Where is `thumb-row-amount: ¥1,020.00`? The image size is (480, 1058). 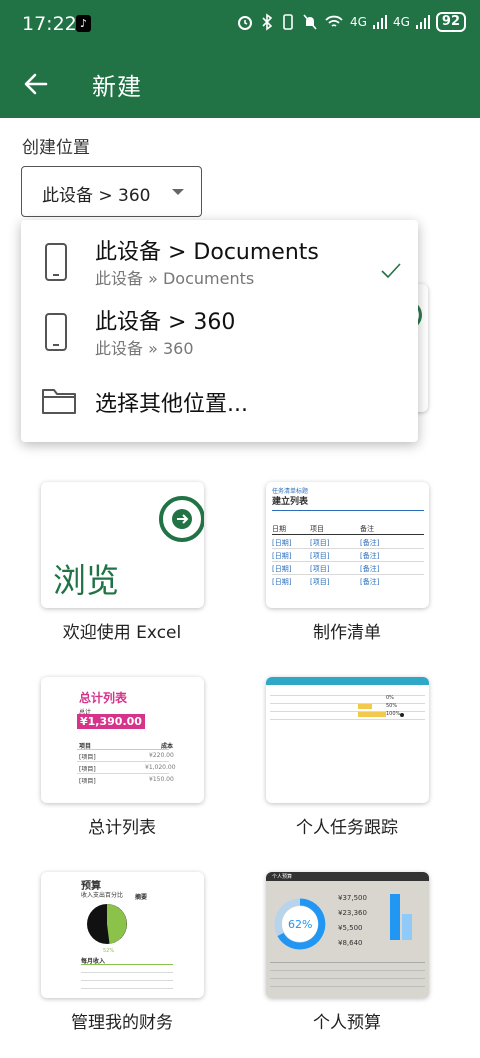 thumb-row-amount: ¥1,020.00 is located at coordinates (160, 767).